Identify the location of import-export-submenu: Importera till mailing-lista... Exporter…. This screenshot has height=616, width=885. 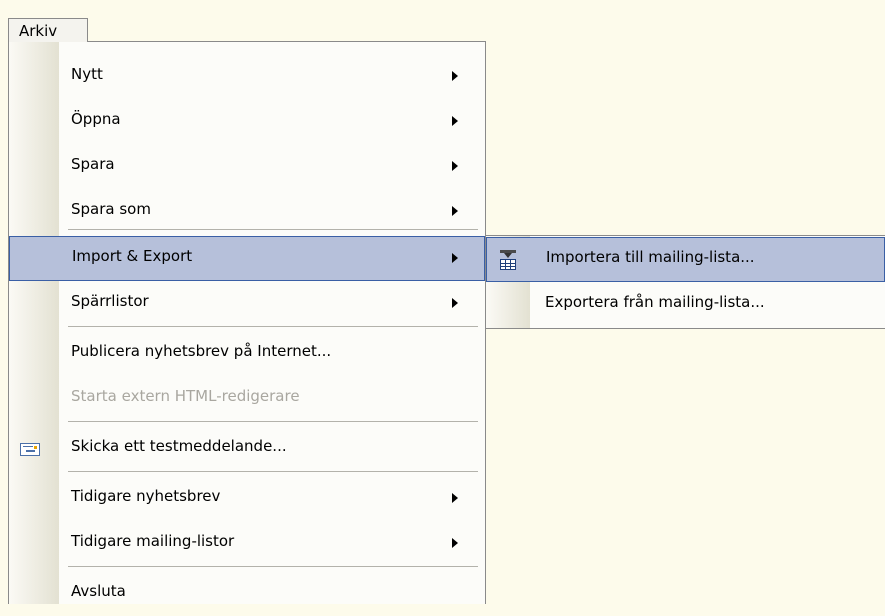
(685, 282).